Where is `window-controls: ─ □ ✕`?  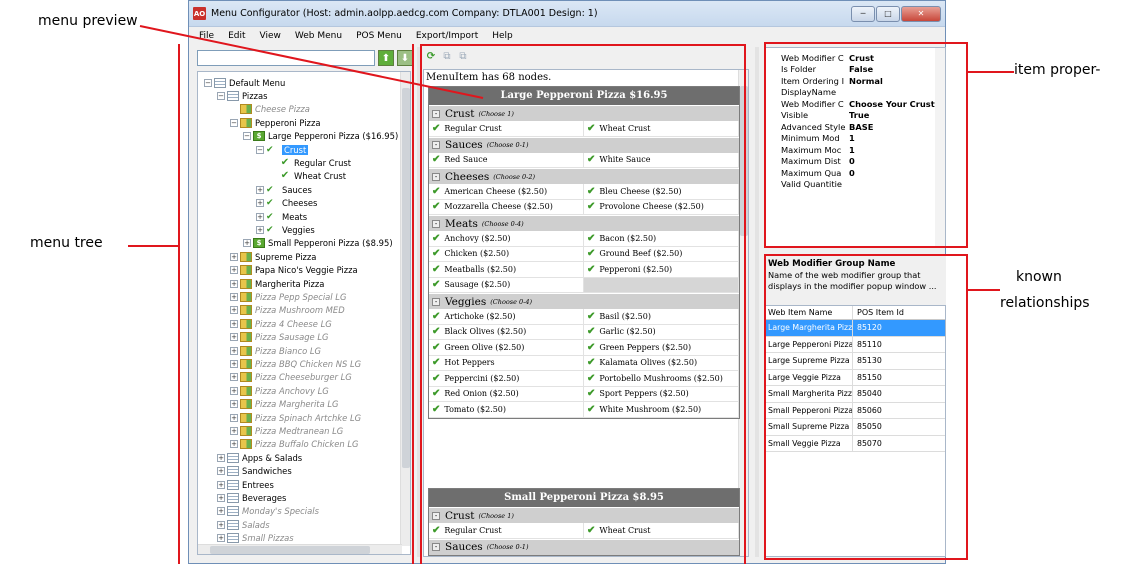
window-controls: ─ □ ✕ is located at coordinates (896, 13).